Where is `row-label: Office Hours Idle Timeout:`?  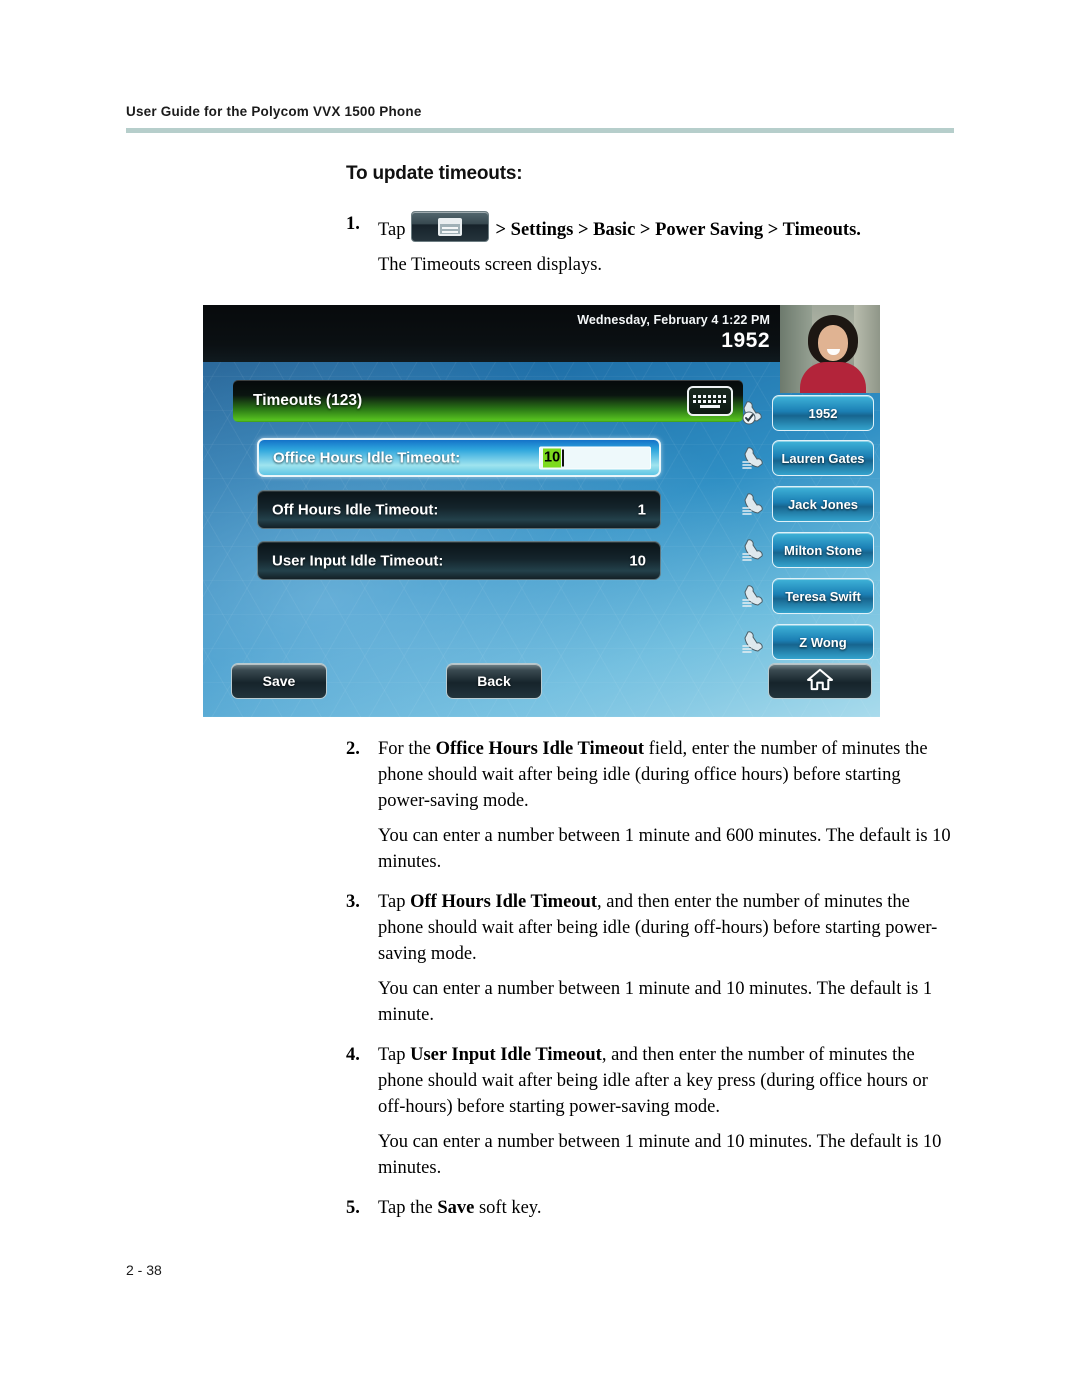
row-label: Office Hours Idle Timeout: is located at coordinates (367, 457).